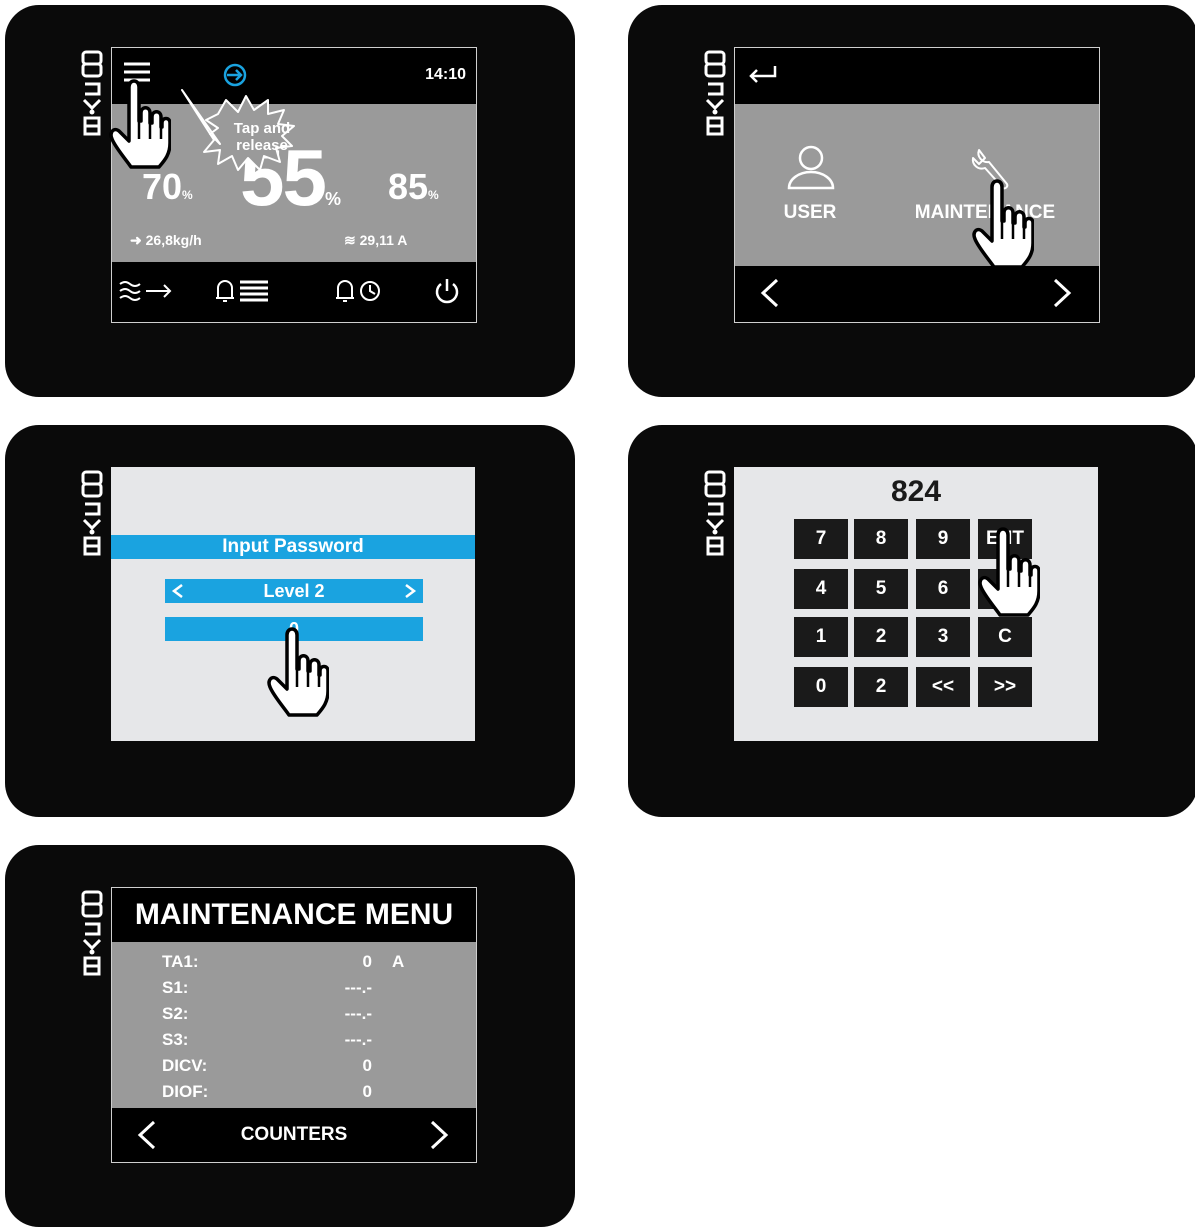 This screenshot has height=1232, width=1195. Describe the element at coordinates (175, 1013) in the screenshot. I see `counter-label: S2:` at that location.